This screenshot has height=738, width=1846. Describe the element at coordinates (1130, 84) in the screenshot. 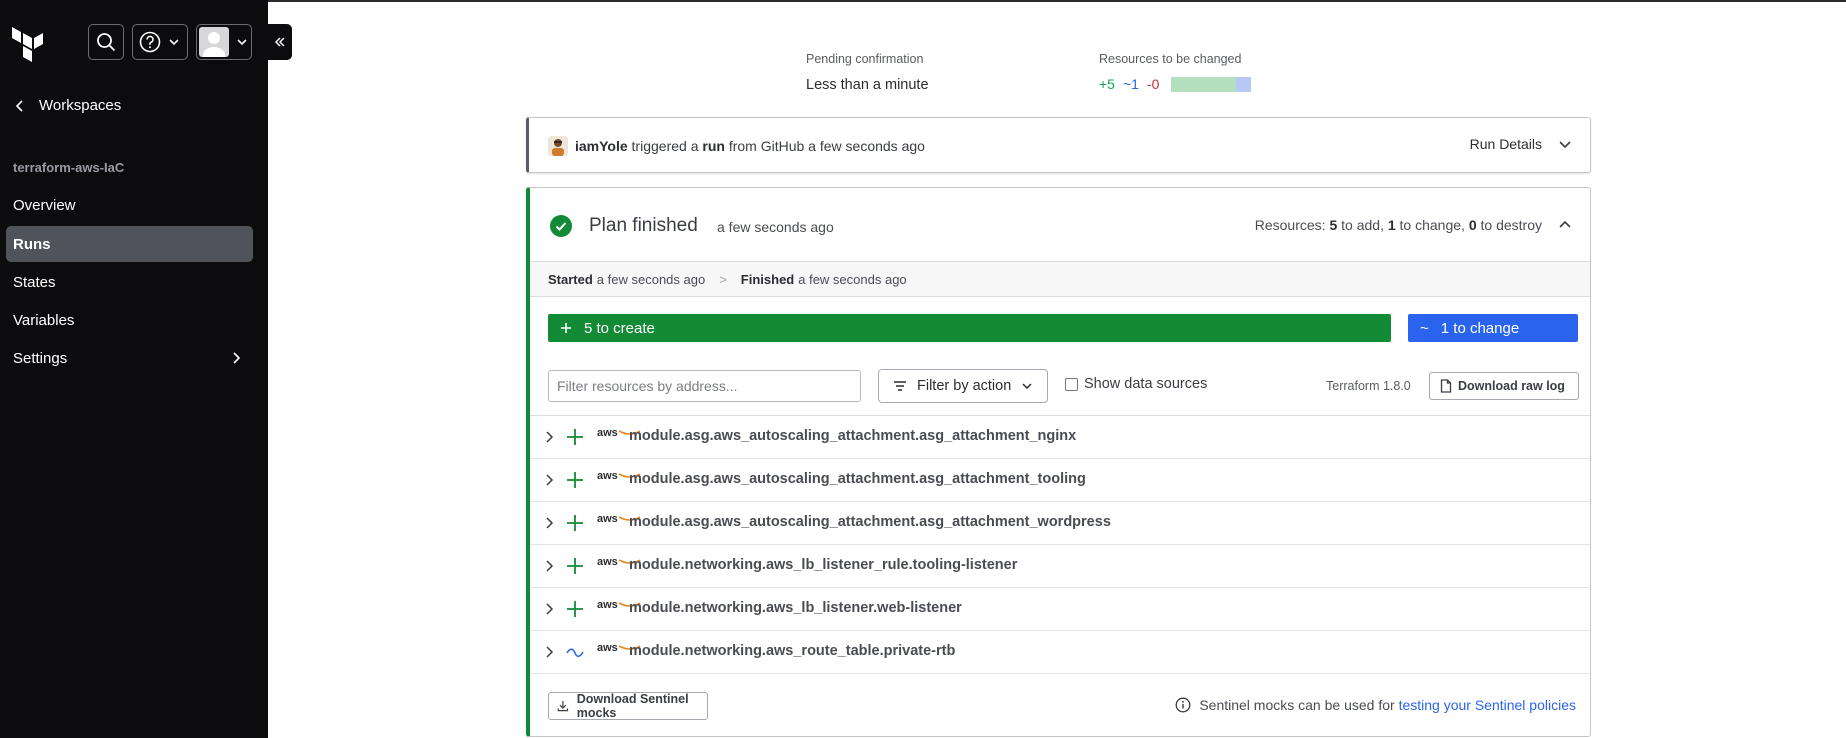

I see `change-count: ~1` at that location.